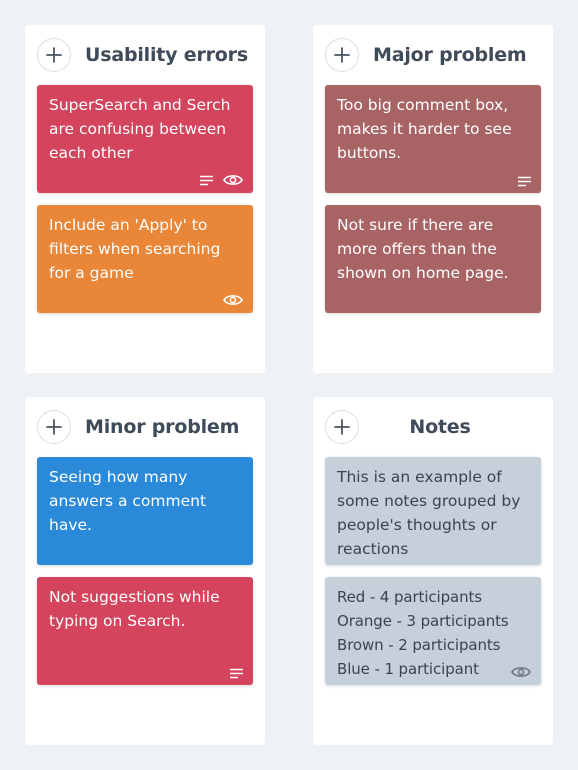 The height and width of the screenshot is (770, 578). I want to click on column-header: Usability errors, so click(145, 55).